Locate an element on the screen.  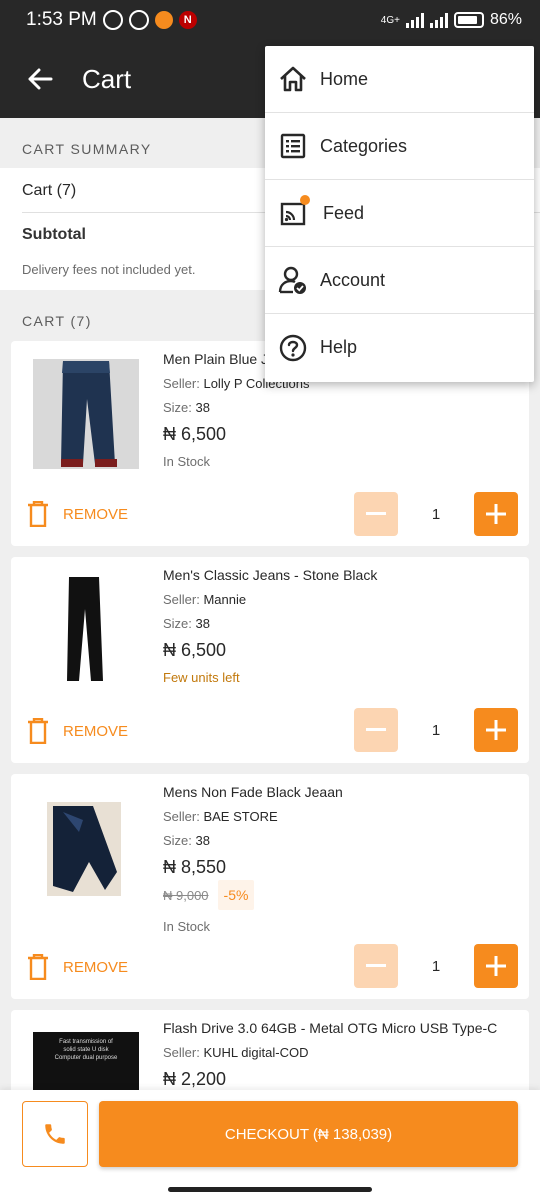
menu-item-home: Home is located at coordinates (399, 79).